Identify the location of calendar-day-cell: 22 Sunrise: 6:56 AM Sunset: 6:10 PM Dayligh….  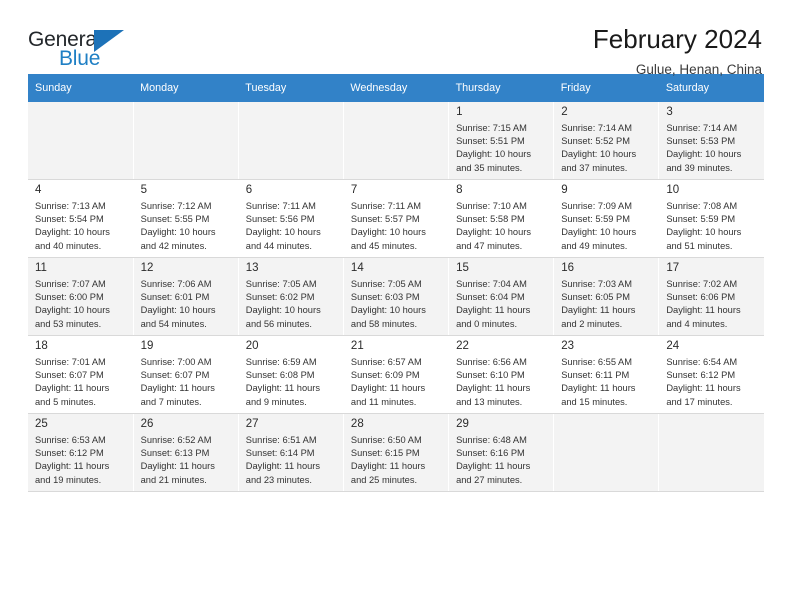
(501, 375).